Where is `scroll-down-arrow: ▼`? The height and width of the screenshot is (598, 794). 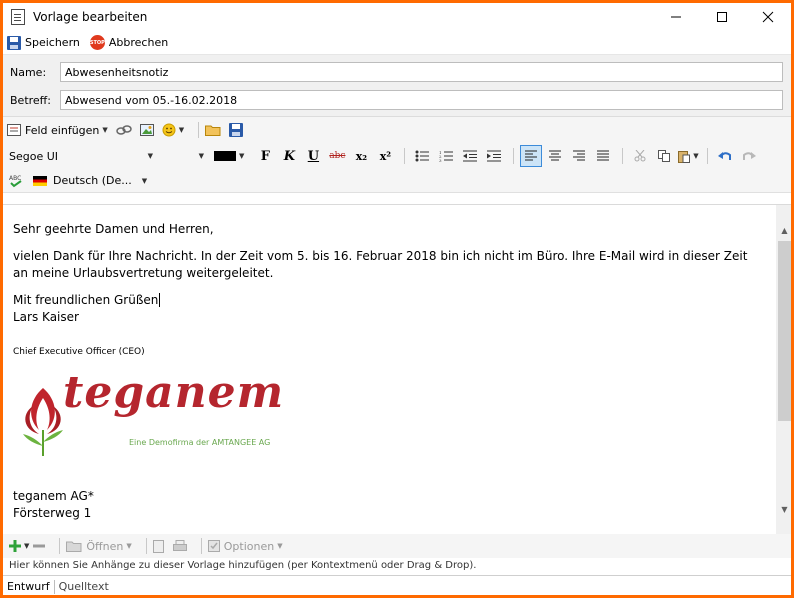 scroll-down-arrow: ▼ is located at coordinates (783, 509).